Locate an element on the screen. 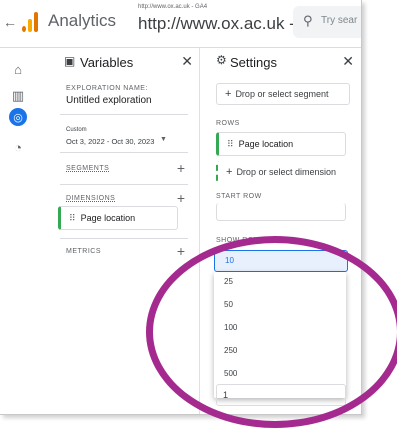  menu-item: 500 is located at coordinates (230, 373).